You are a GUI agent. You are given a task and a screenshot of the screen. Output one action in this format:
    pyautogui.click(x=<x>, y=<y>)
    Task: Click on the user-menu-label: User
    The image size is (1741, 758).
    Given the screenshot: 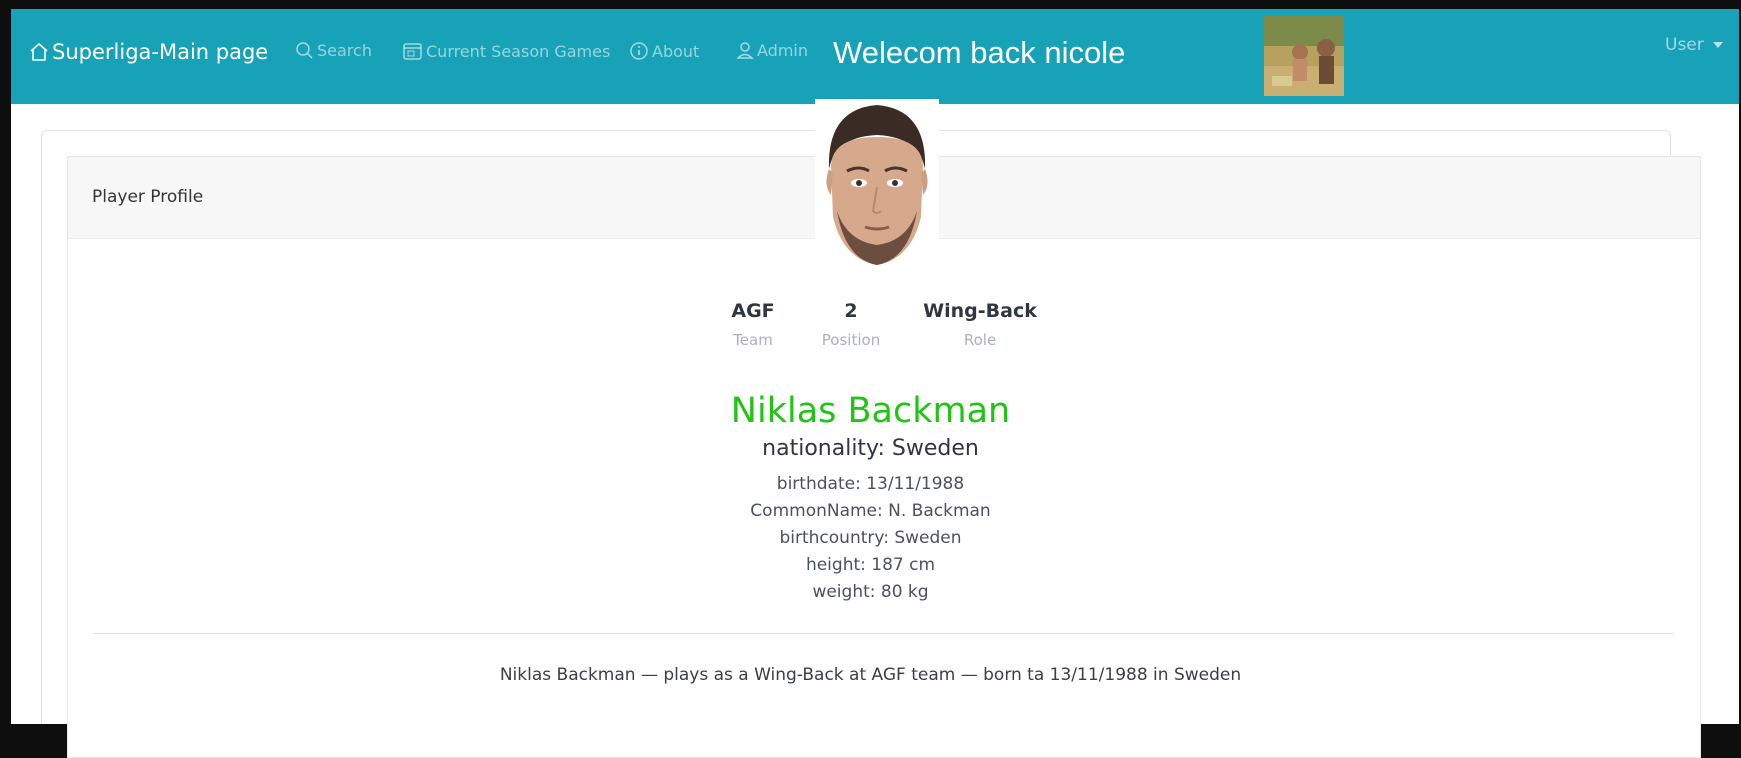 What is the action you would take?
    pyautogui.click(x=1684, y=45)
    